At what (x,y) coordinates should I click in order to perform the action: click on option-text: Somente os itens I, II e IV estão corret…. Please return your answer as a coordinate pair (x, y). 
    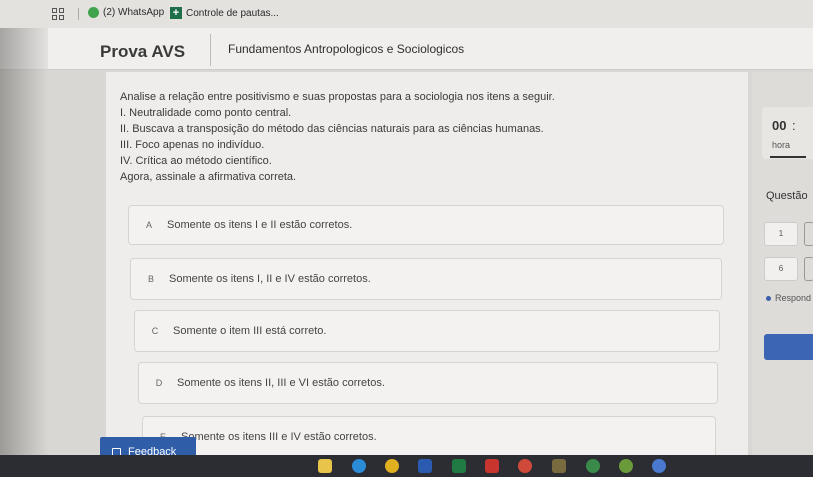
    Looking at the image, I should click on (270, 279).